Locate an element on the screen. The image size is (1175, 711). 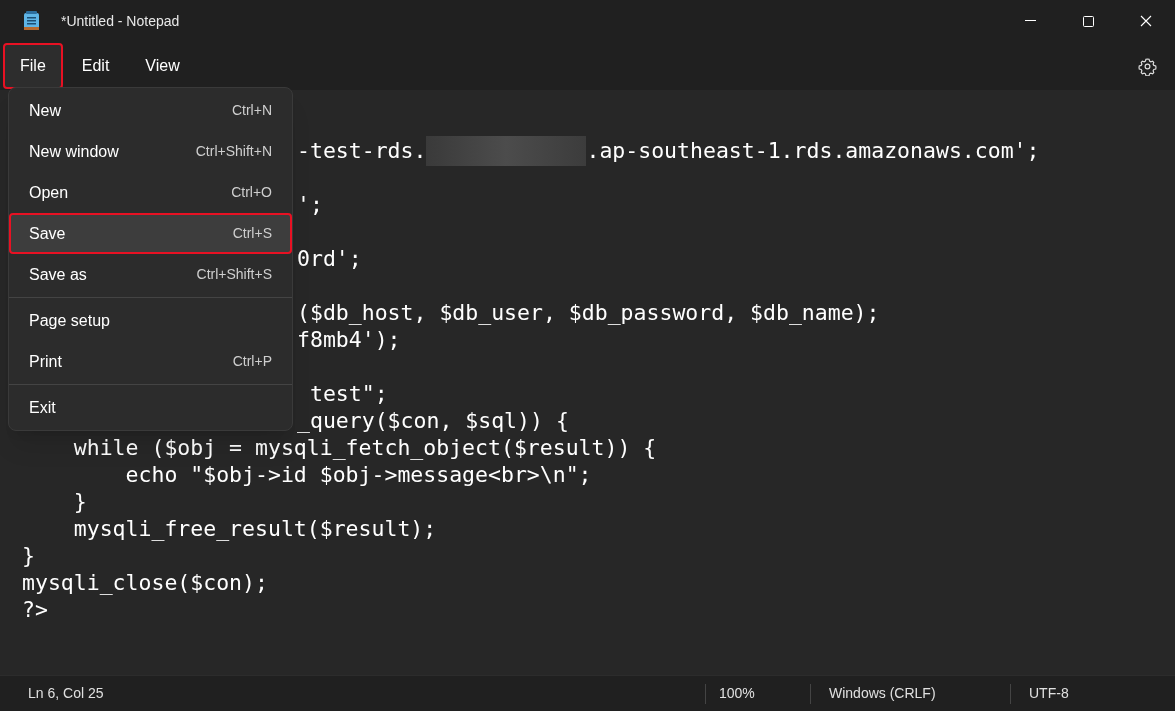
notepad-icon is located at coordinates (31, 21).